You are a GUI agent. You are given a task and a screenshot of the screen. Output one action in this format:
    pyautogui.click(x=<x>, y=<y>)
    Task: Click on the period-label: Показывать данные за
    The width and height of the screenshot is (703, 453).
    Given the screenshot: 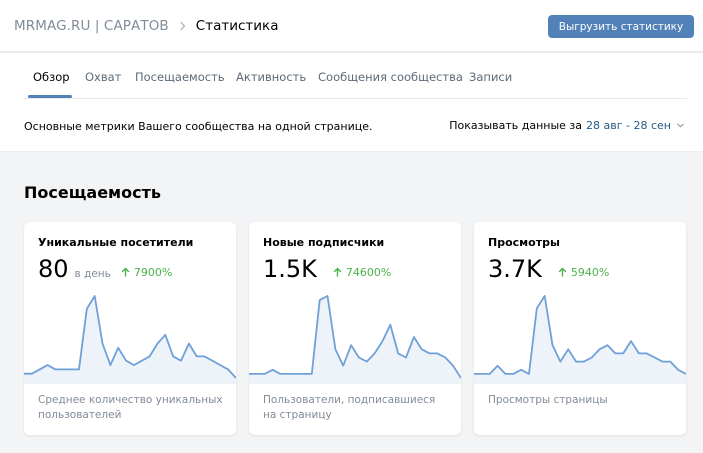 What is the action you would take?
    pyautogui.click(x=516, y=125)
    